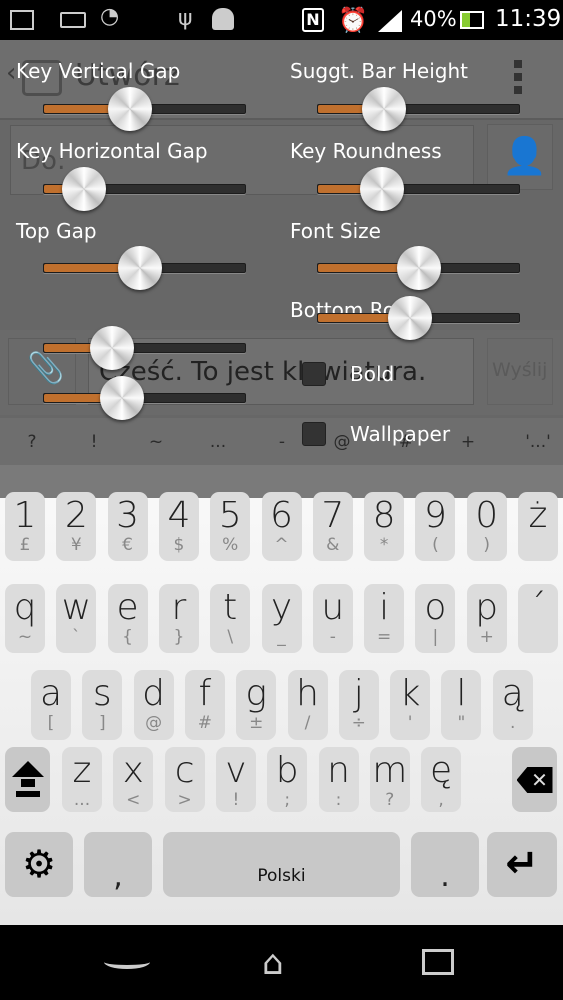  I want to click on keyboard-icon, so click(73, 20).